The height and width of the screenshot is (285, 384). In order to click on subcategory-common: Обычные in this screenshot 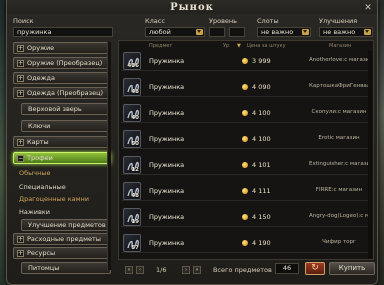, I will do `click(34, 173)`.